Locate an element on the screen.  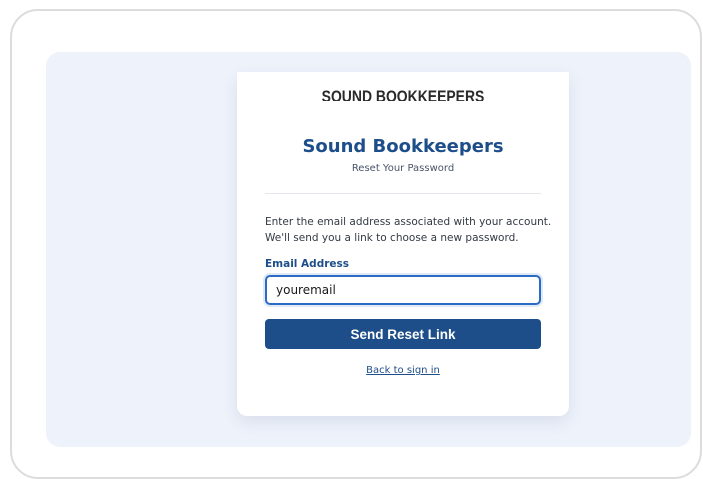
back-to-sign-in-link: Back to sign in is located at coordinates (403, 371).